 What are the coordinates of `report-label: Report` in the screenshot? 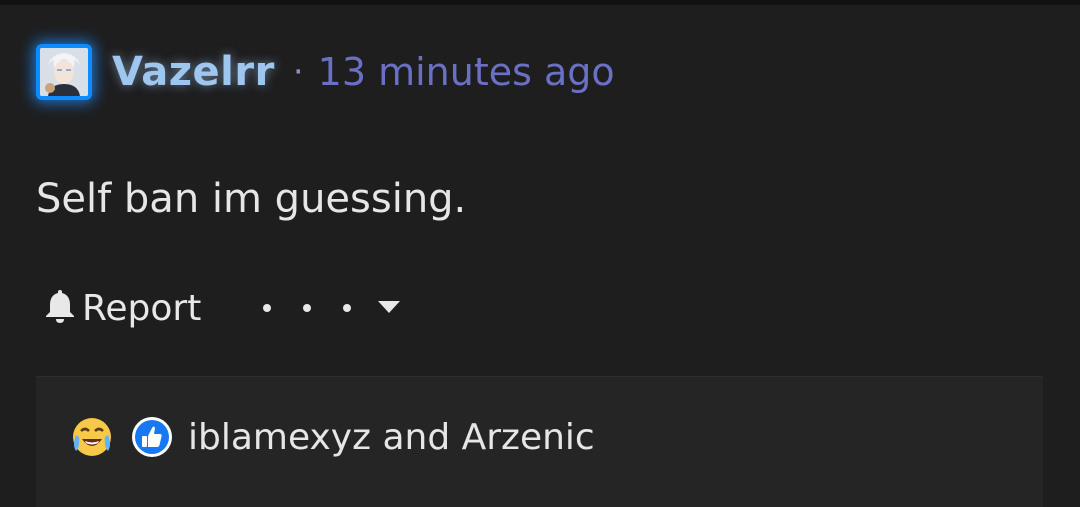 It's located at (142, 308).